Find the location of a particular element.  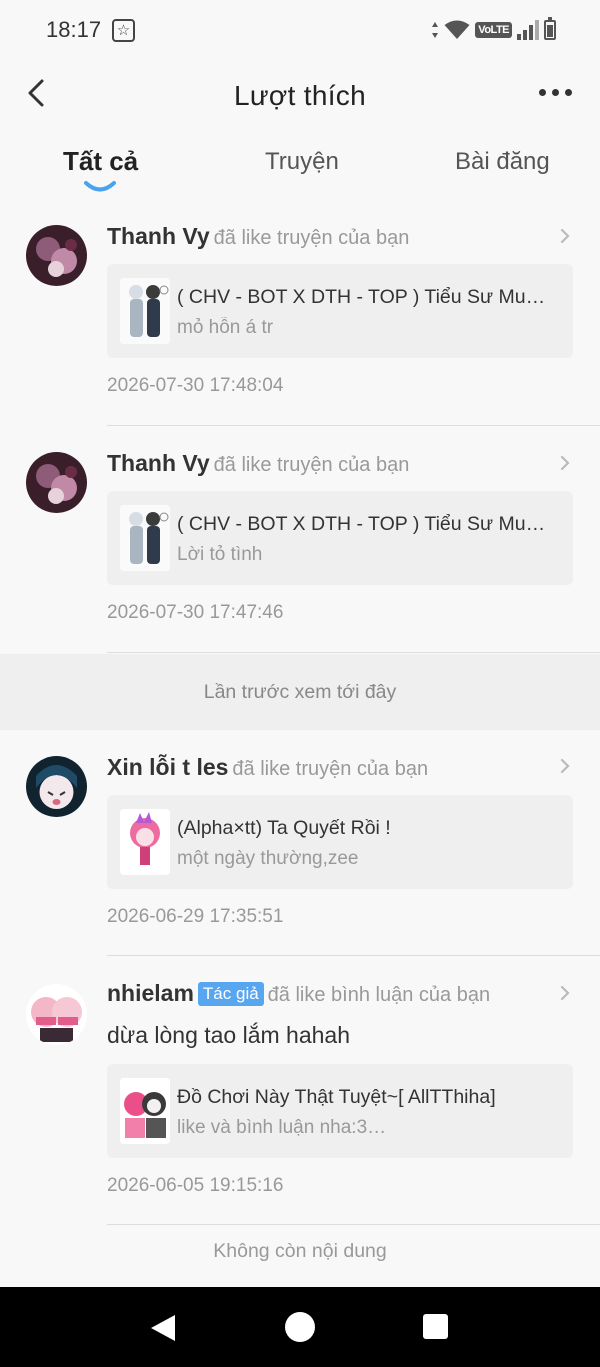

status-time: 18:17 is located at coordinates (74, 29).